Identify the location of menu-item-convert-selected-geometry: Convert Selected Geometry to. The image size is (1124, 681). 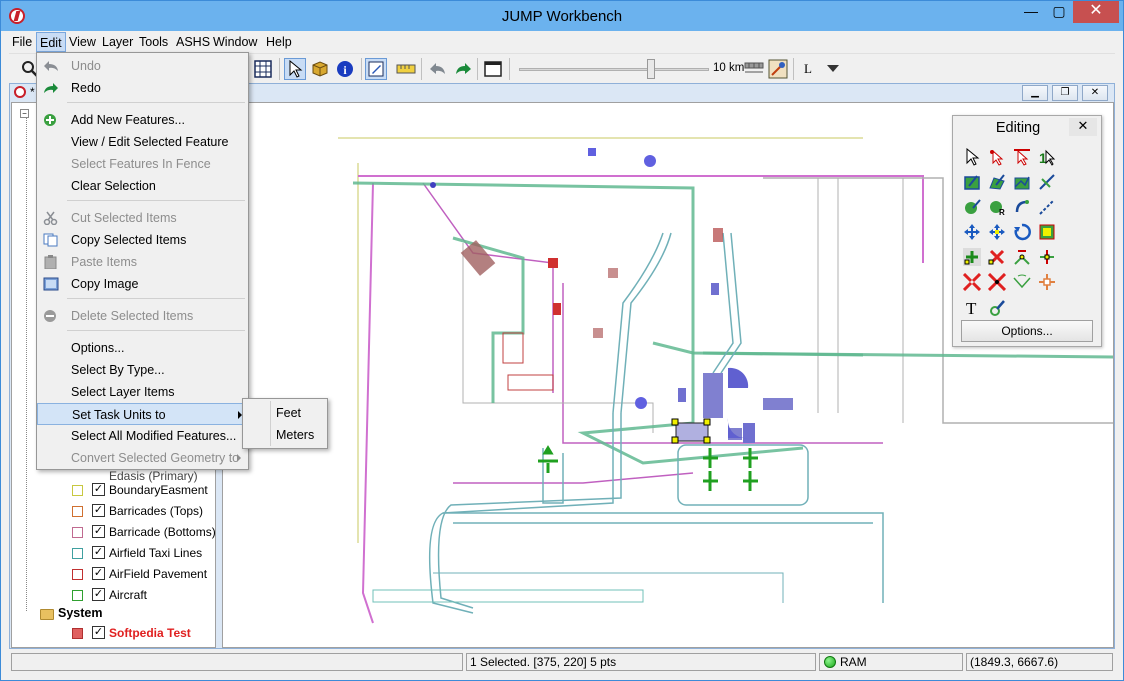
(142, 458).